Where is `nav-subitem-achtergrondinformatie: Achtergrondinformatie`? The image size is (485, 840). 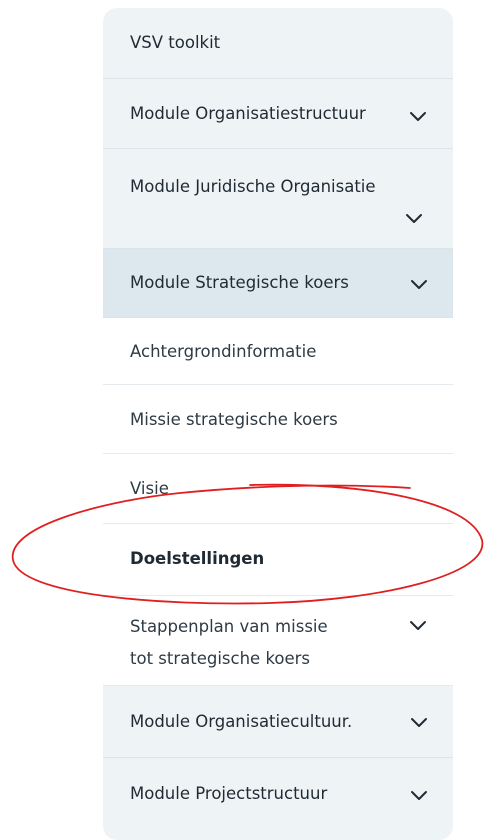
nav-subitem-achtergrondinformatie: Achtergrondinformatie is located at coordinates (278, 351).